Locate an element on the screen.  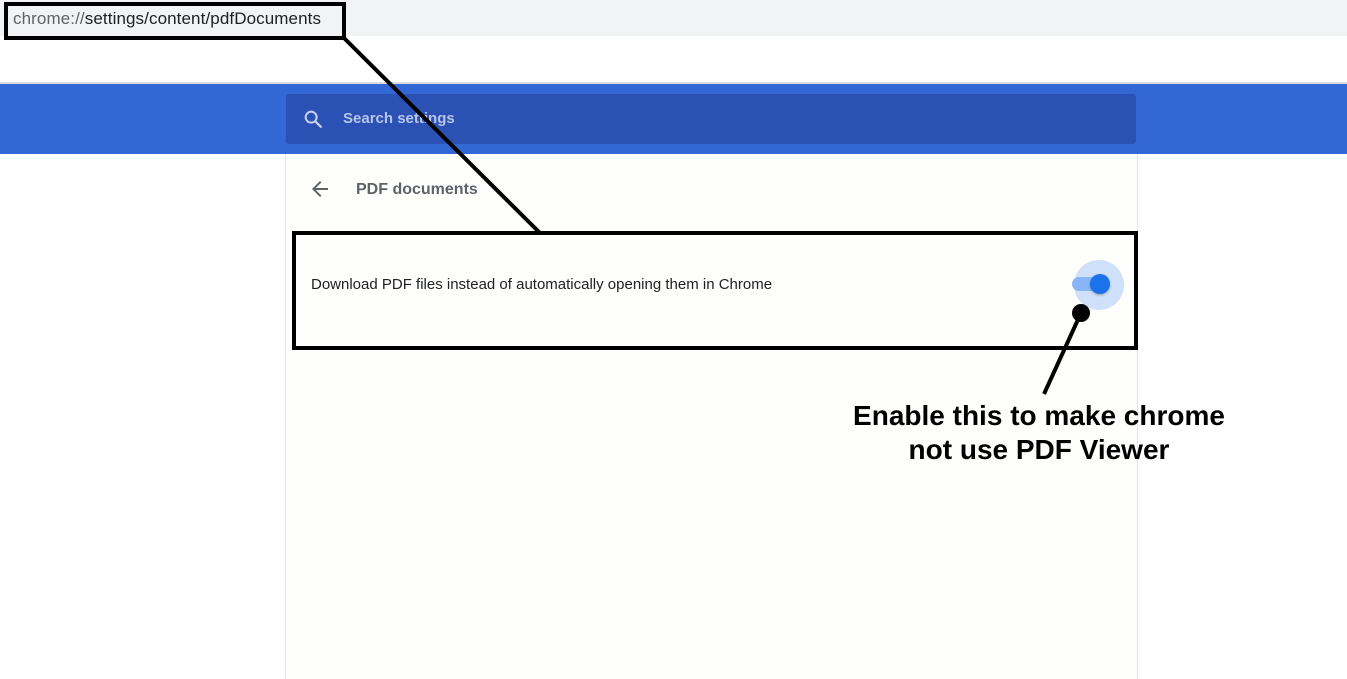
url-scheme: chrome:// is located at coordinates (49, 18).